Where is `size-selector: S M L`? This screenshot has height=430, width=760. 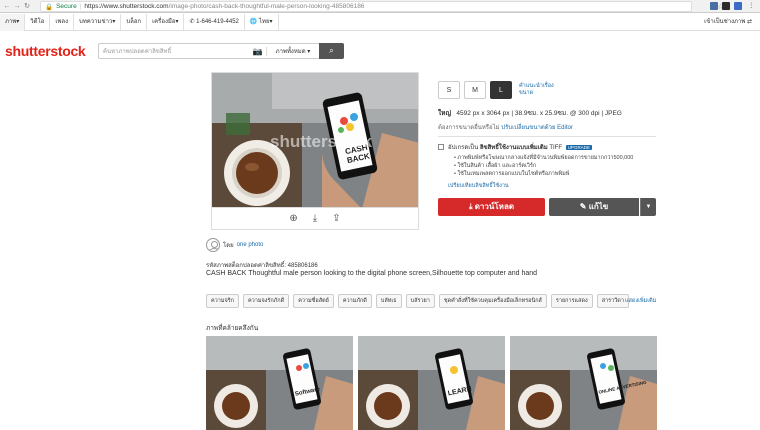
size-selector: S M L is located at coordinates (475, 90).